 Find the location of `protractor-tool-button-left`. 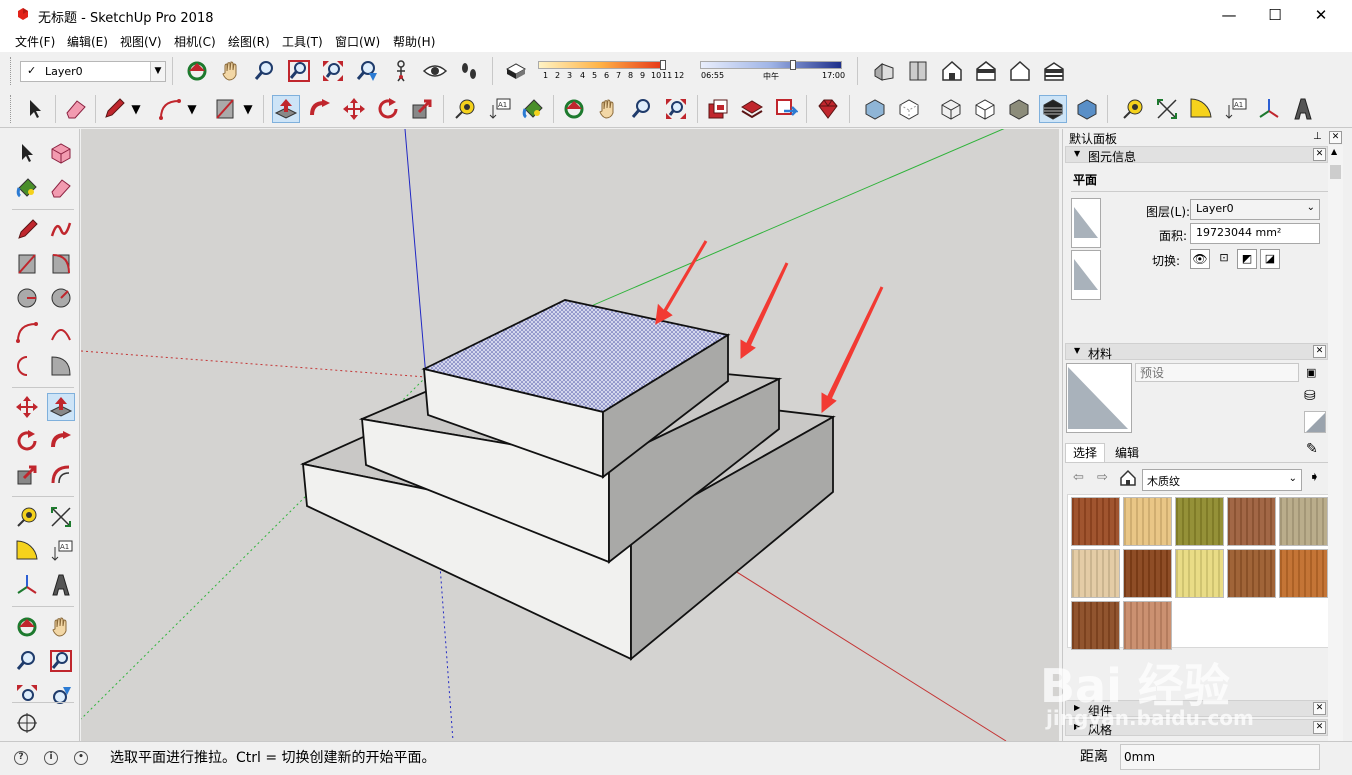

protractor-tool-button-left is located at coordinates (27, 551).